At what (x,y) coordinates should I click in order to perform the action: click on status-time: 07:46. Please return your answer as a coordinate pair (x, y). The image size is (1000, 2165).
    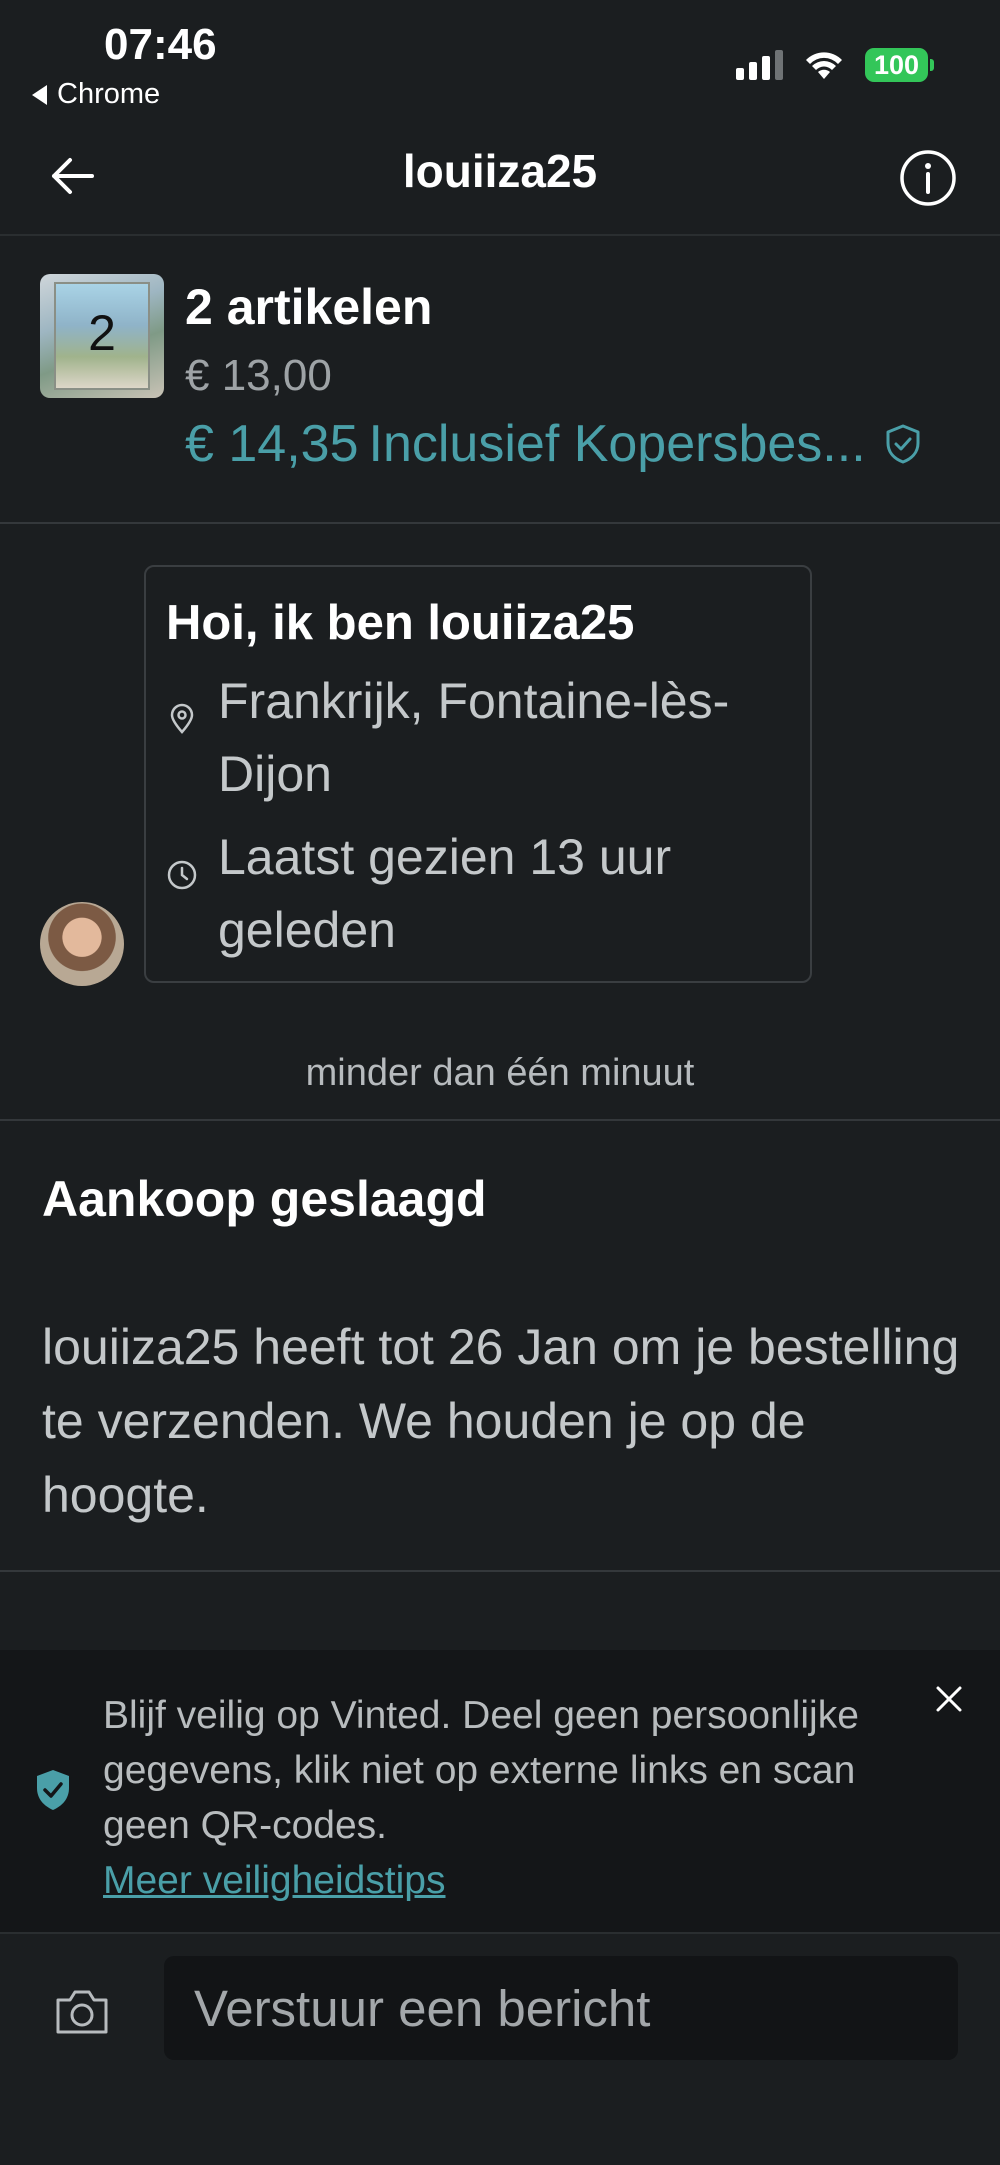
    Looking at the image, I should click on (160, 44).